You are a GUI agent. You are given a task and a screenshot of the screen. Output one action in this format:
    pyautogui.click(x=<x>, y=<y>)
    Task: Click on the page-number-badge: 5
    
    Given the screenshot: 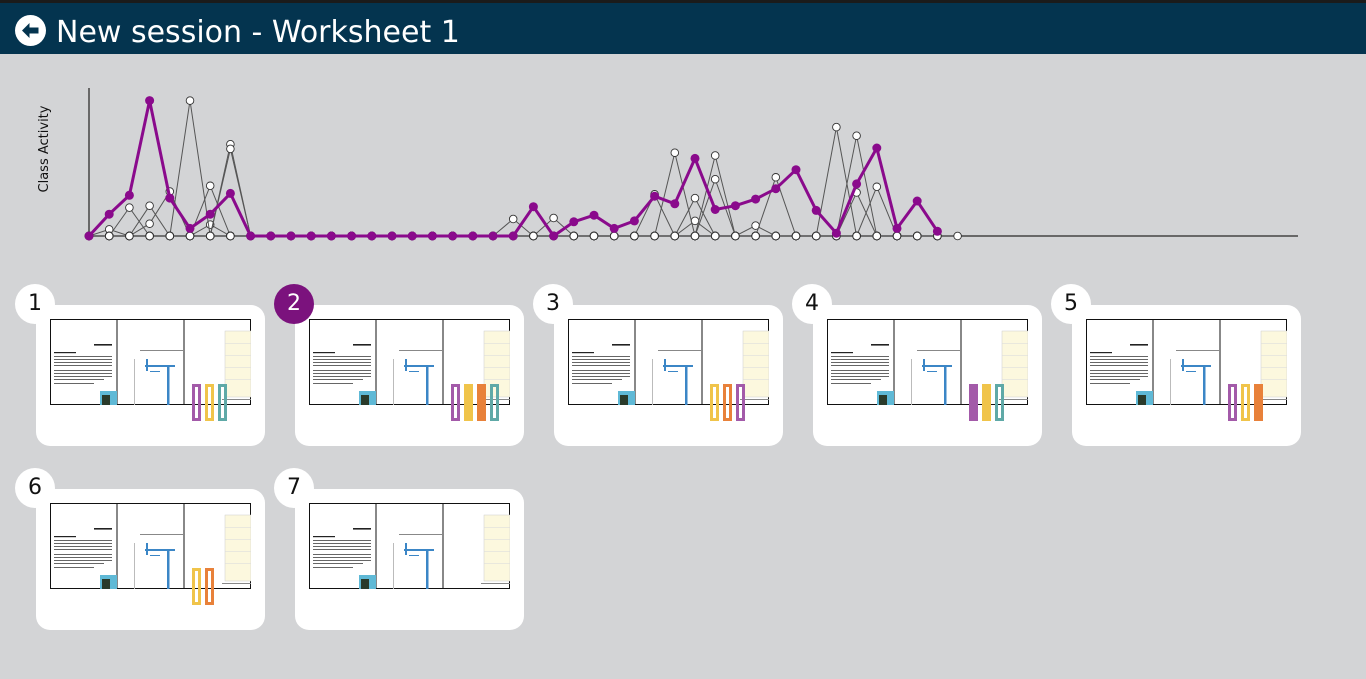 What is the action you would take?
    pyautogui.click(x=1071, y=304)
    